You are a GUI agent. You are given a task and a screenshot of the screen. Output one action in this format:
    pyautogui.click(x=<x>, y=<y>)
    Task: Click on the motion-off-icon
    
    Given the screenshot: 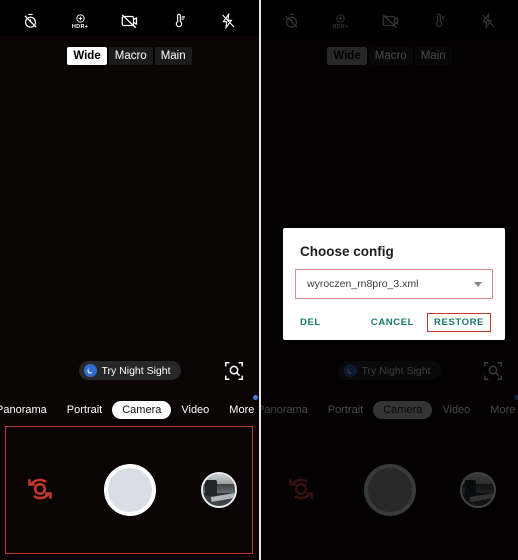 What is the action you would take?
    pyautogui.click(x=129, y=21)
    